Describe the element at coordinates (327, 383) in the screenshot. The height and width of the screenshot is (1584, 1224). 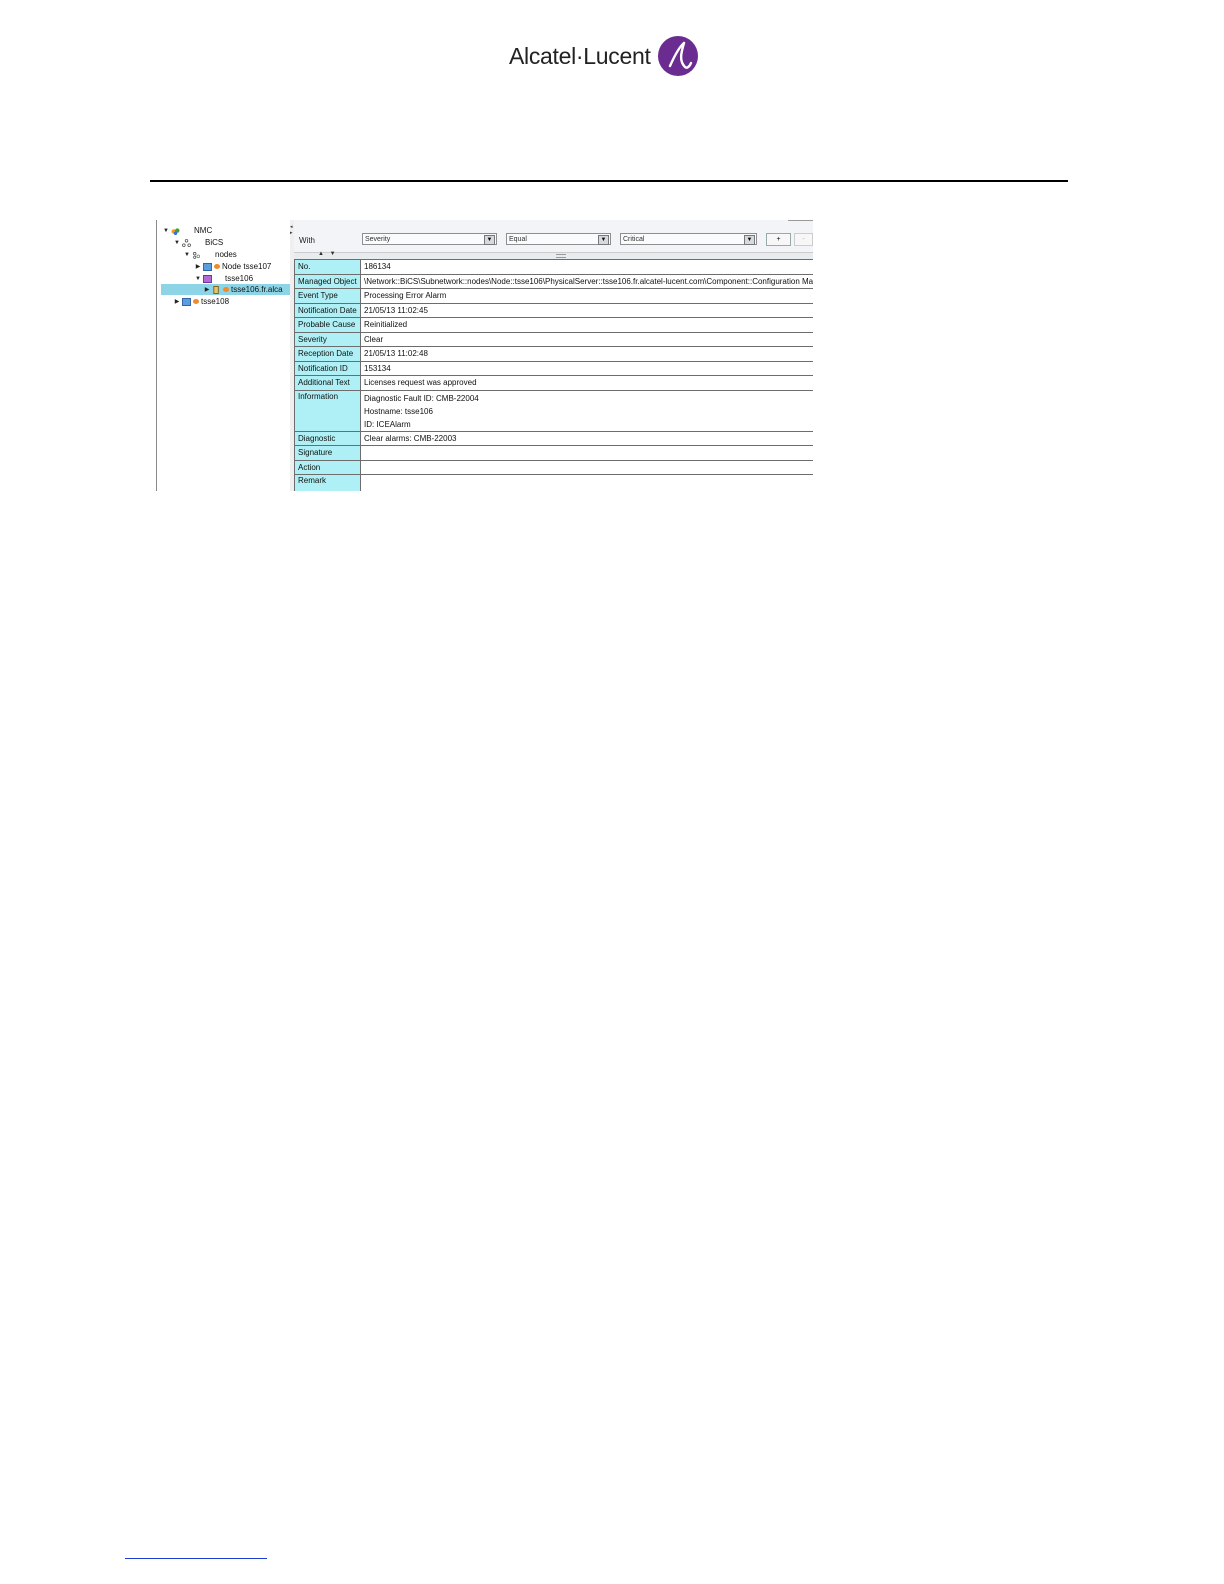
I see `property-label: Additional Text` at that location.